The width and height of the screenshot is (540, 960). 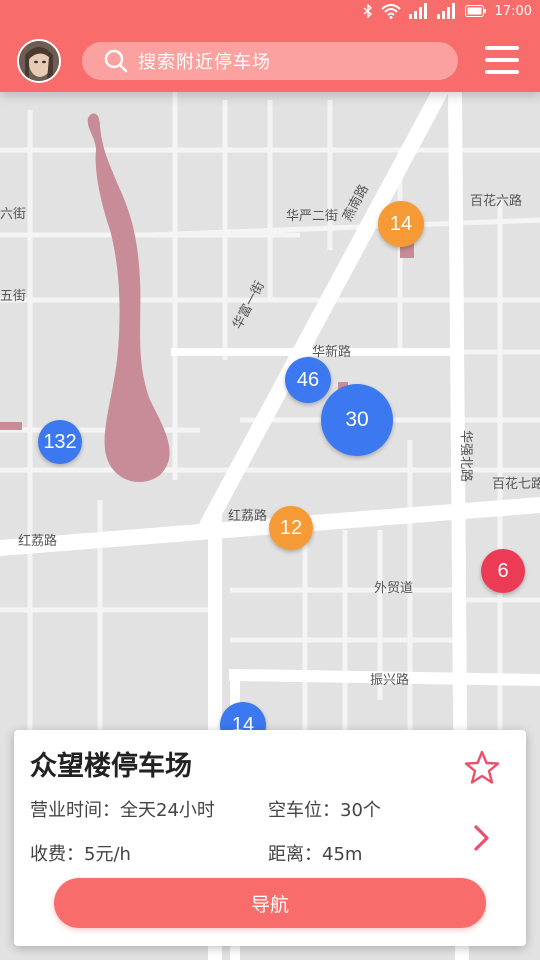 What do you see at coordinates (270, 13) in the screenshot?
I see `status-bar: 17:00` at bounding box center [270, 13].